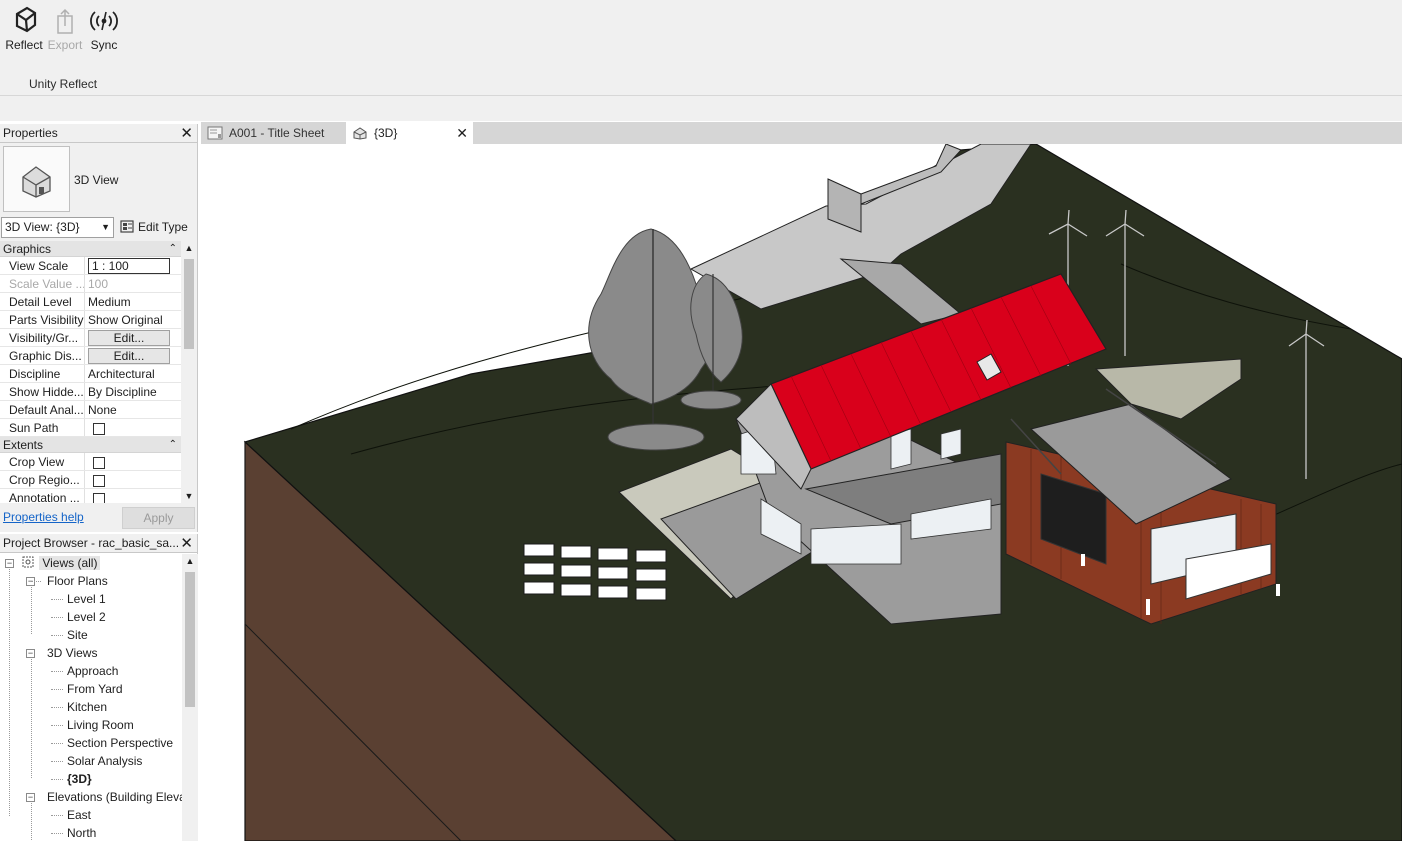  What do you see at coordinates (98, 284) in the screenshot?
I see `property-value: 100` at bounding box center [98, 284].